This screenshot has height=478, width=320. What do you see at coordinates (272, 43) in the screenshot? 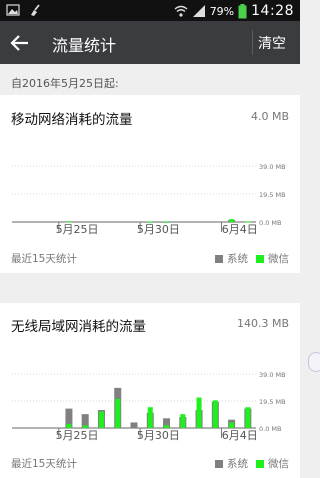
I see `clear-button: 清空` at bounding box center [272, 43].